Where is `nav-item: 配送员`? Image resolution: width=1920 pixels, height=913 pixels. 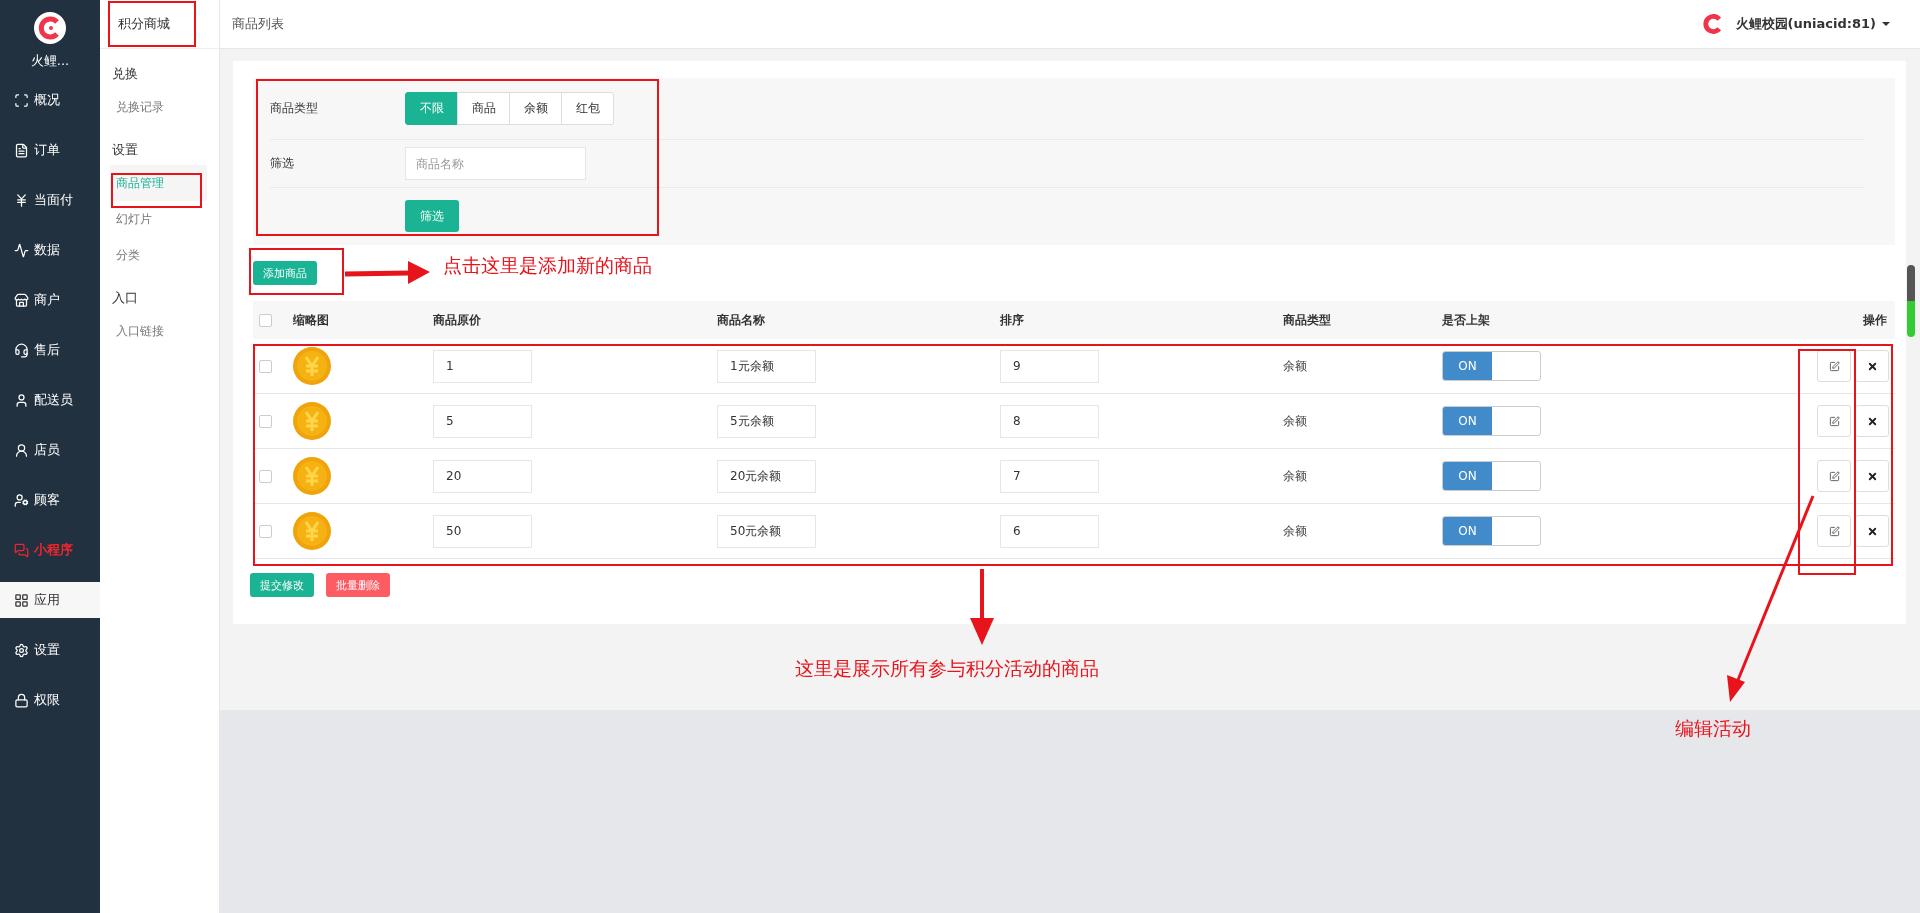
nav-item: 配送员 is located at coordinates (50, 400).